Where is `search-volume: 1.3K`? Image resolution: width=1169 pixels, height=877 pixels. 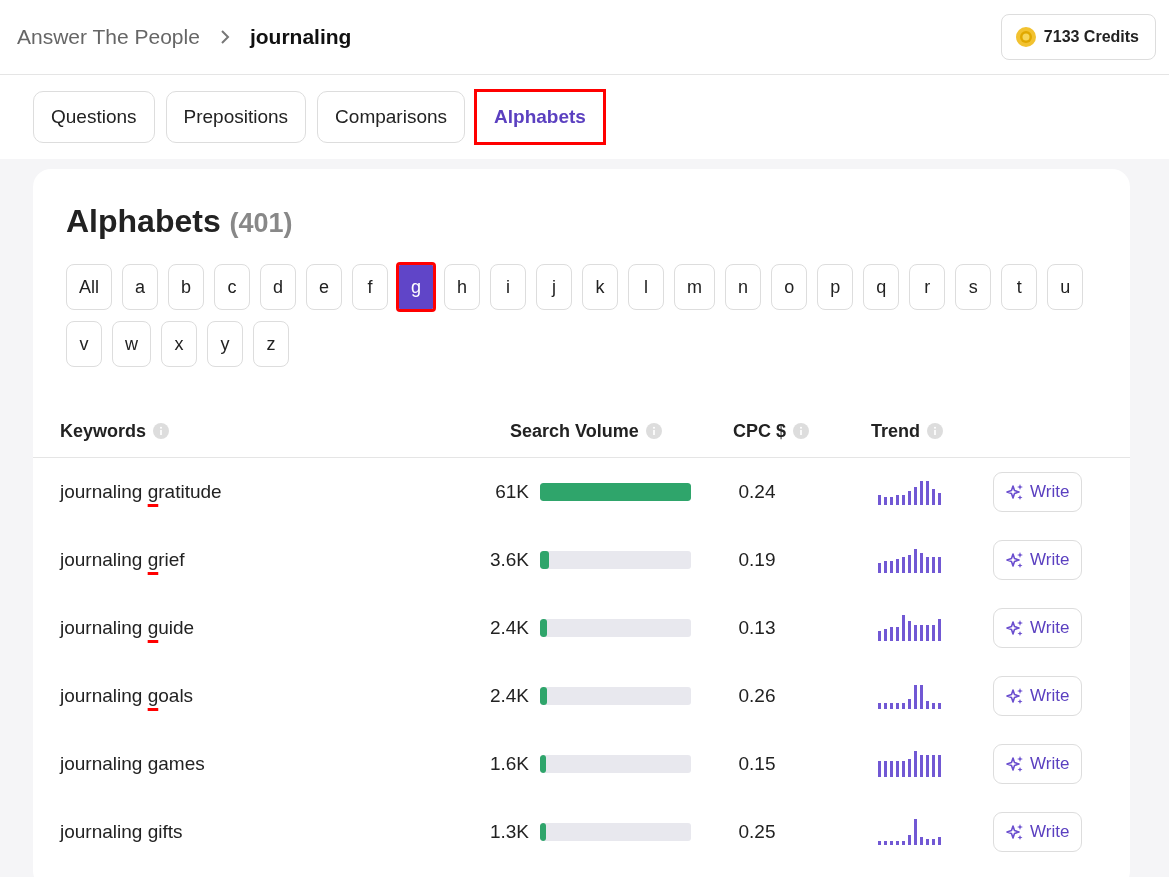
search-volume: 1.3K is located at coordinates (509, 832).